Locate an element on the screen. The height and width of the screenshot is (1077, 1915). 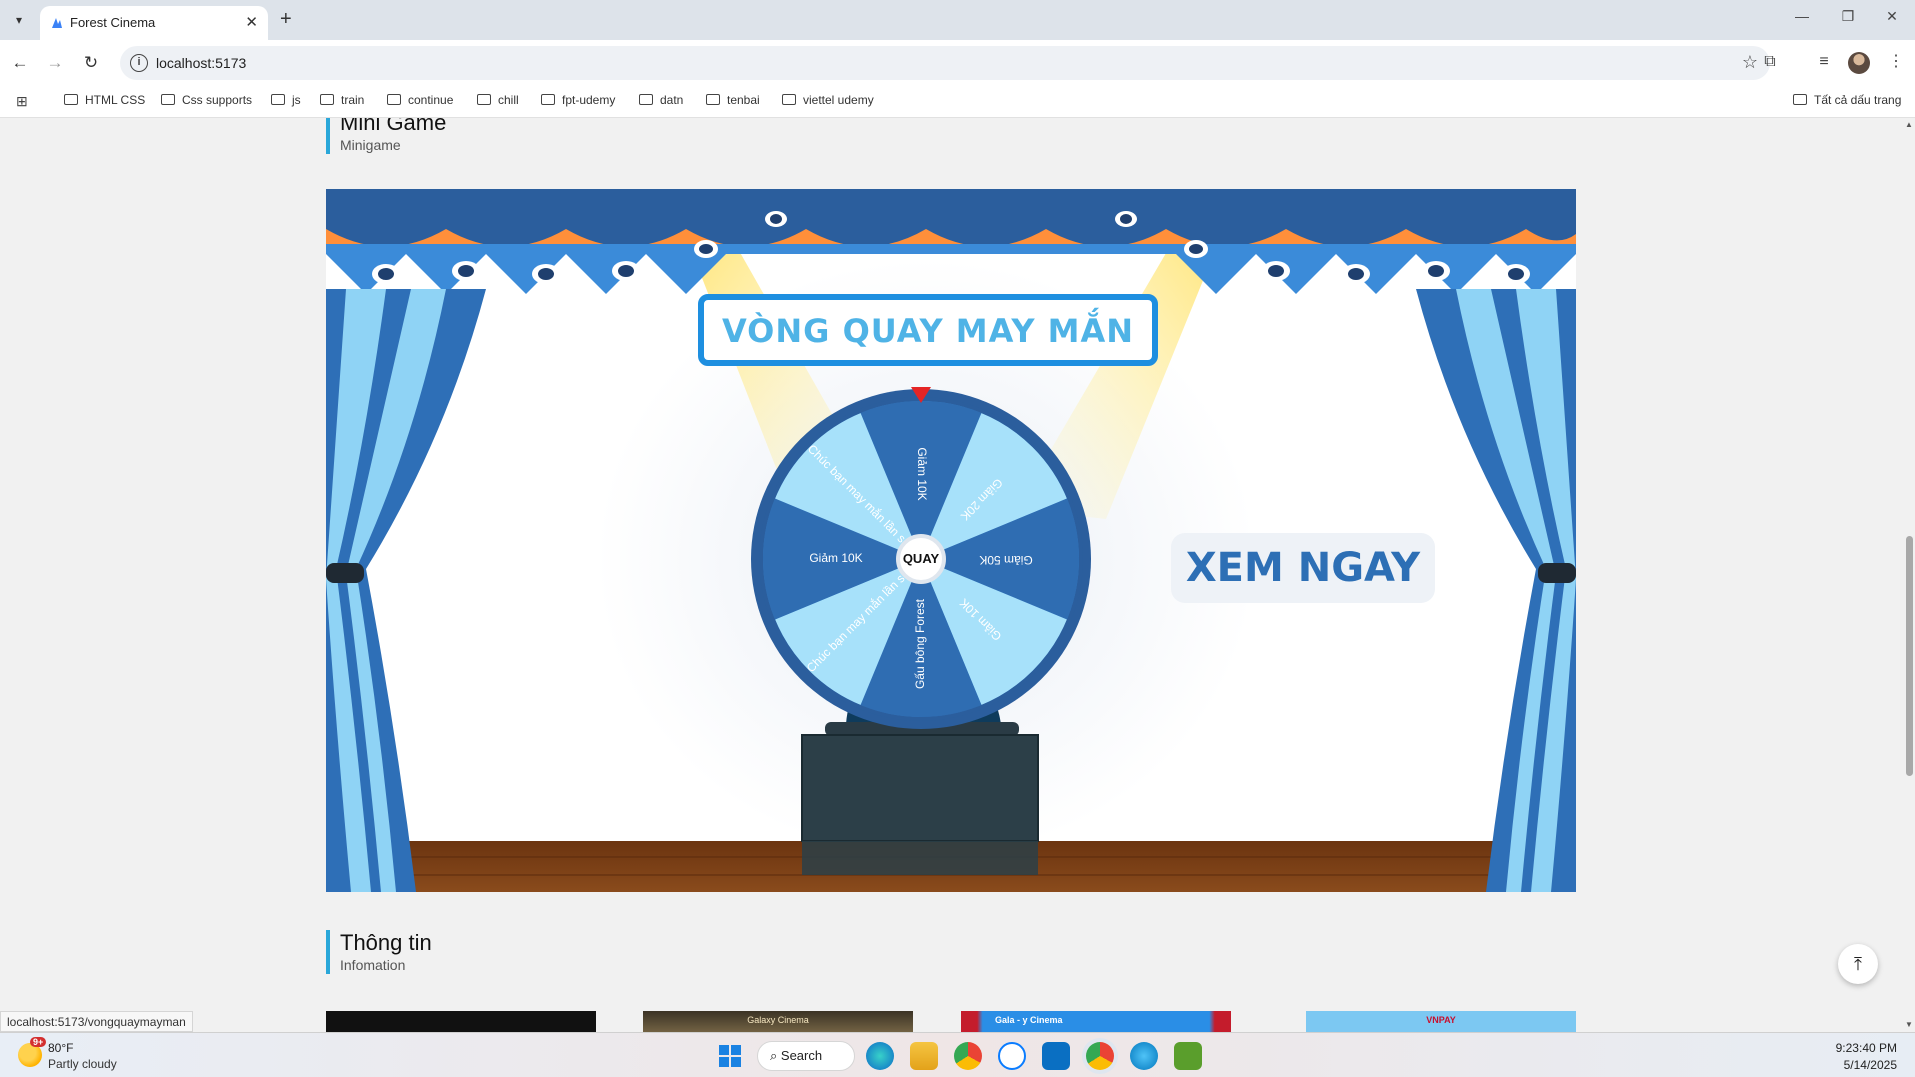
bookmark-folder: js is located at coordinates (286, 100).